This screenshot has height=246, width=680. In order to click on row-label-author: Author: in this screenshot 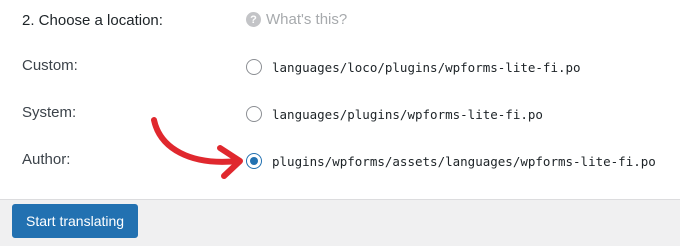, I will do `click(46, 159)`.